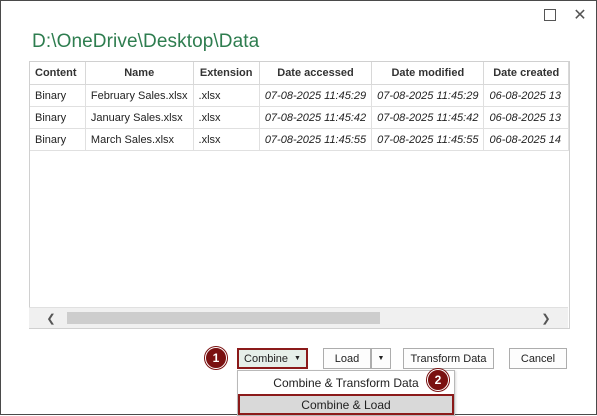 Image resolution: width=597 pixels, height=416 pixels. What do you see at coordinates (428, 139) in the screenshot?
I see `cell-date-modified: 07-08-2025 11:45:55` at bounding box center [428, 139].